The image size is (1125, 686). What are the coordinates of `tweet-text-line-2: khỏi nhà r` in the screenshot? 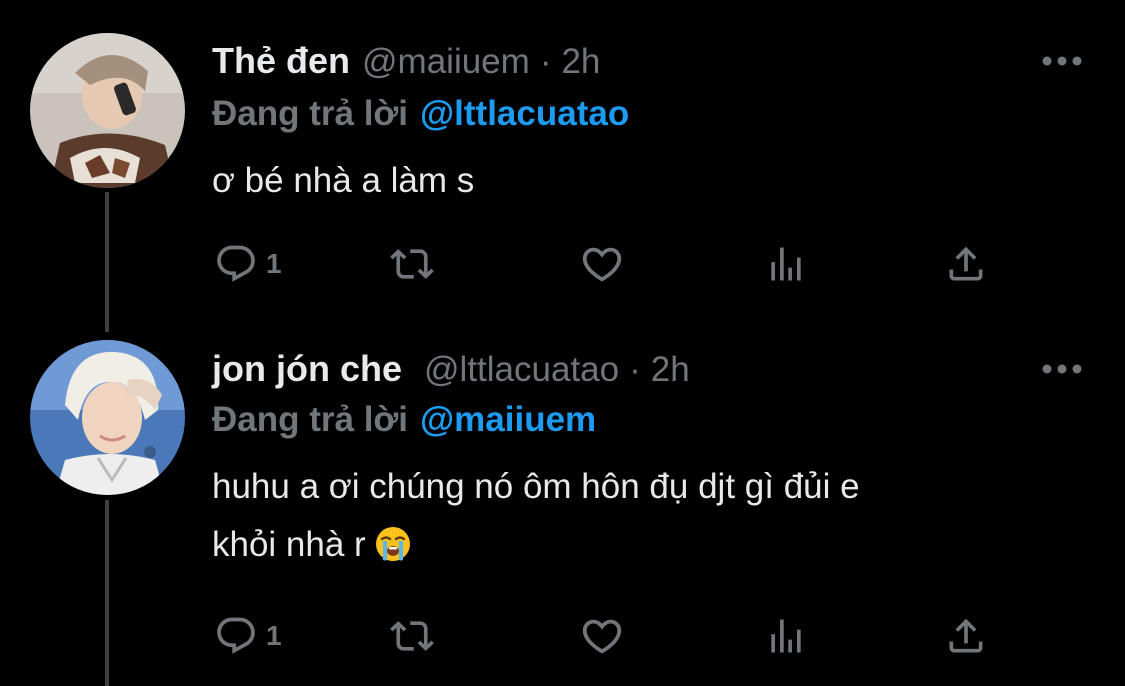 It's located at (622, 548).